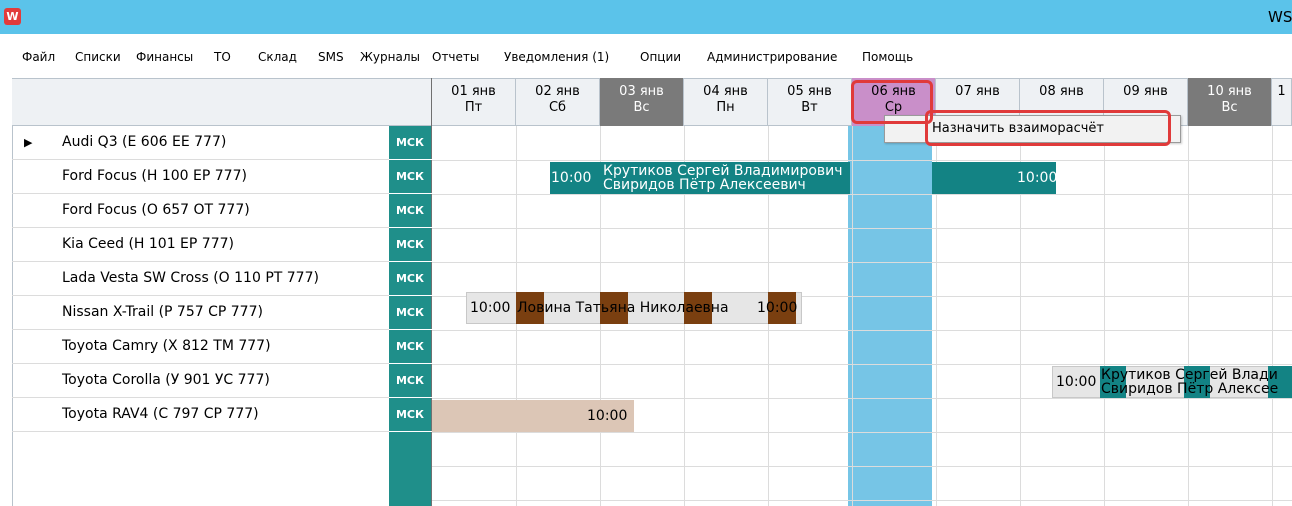 Image resolution: width=1292 pixels, height=506 pixels. Describe the element at coordinates (1229, 91) in the screenshot. I see `day-date: 10 янв` at that location.